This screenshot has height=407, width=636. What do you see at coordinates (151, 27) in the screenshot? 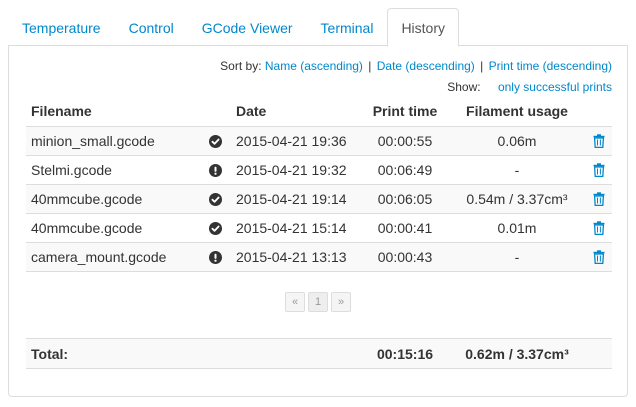
I see `tab-control: Control` at bounding box center [151, 27].